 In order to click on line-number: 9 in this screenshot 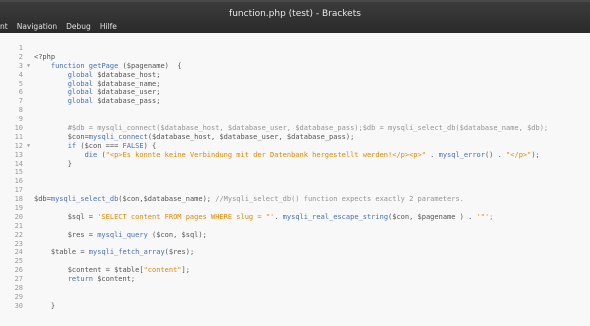, I will do `click(15, 119)`.